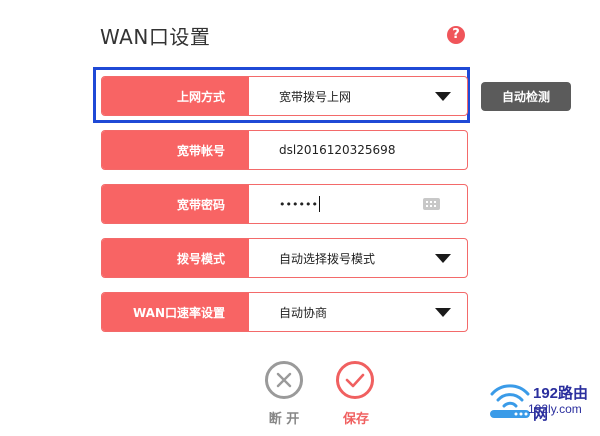 The height and width of the screenshot is (436, 600). I want to click on wan-speed-select: WAN口速率设置 自动协商, so click(284, 312).